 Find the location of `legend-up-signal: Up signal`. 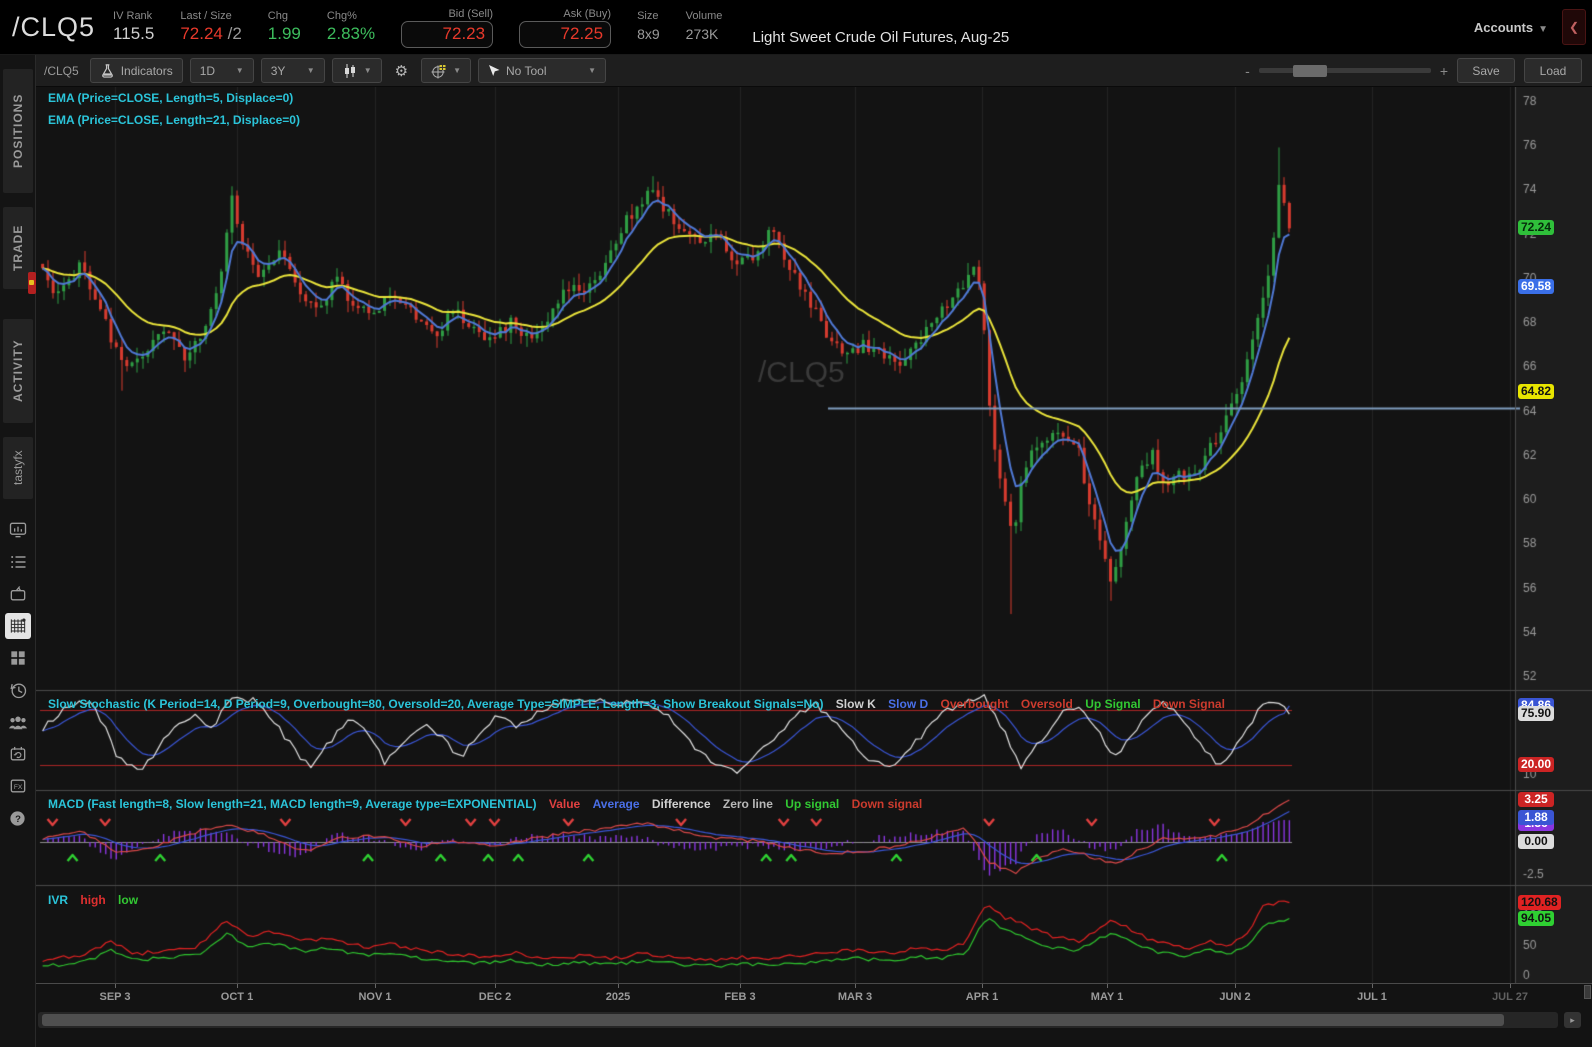

legend-up-signal: Up signal is located at coordinates (812, 804).